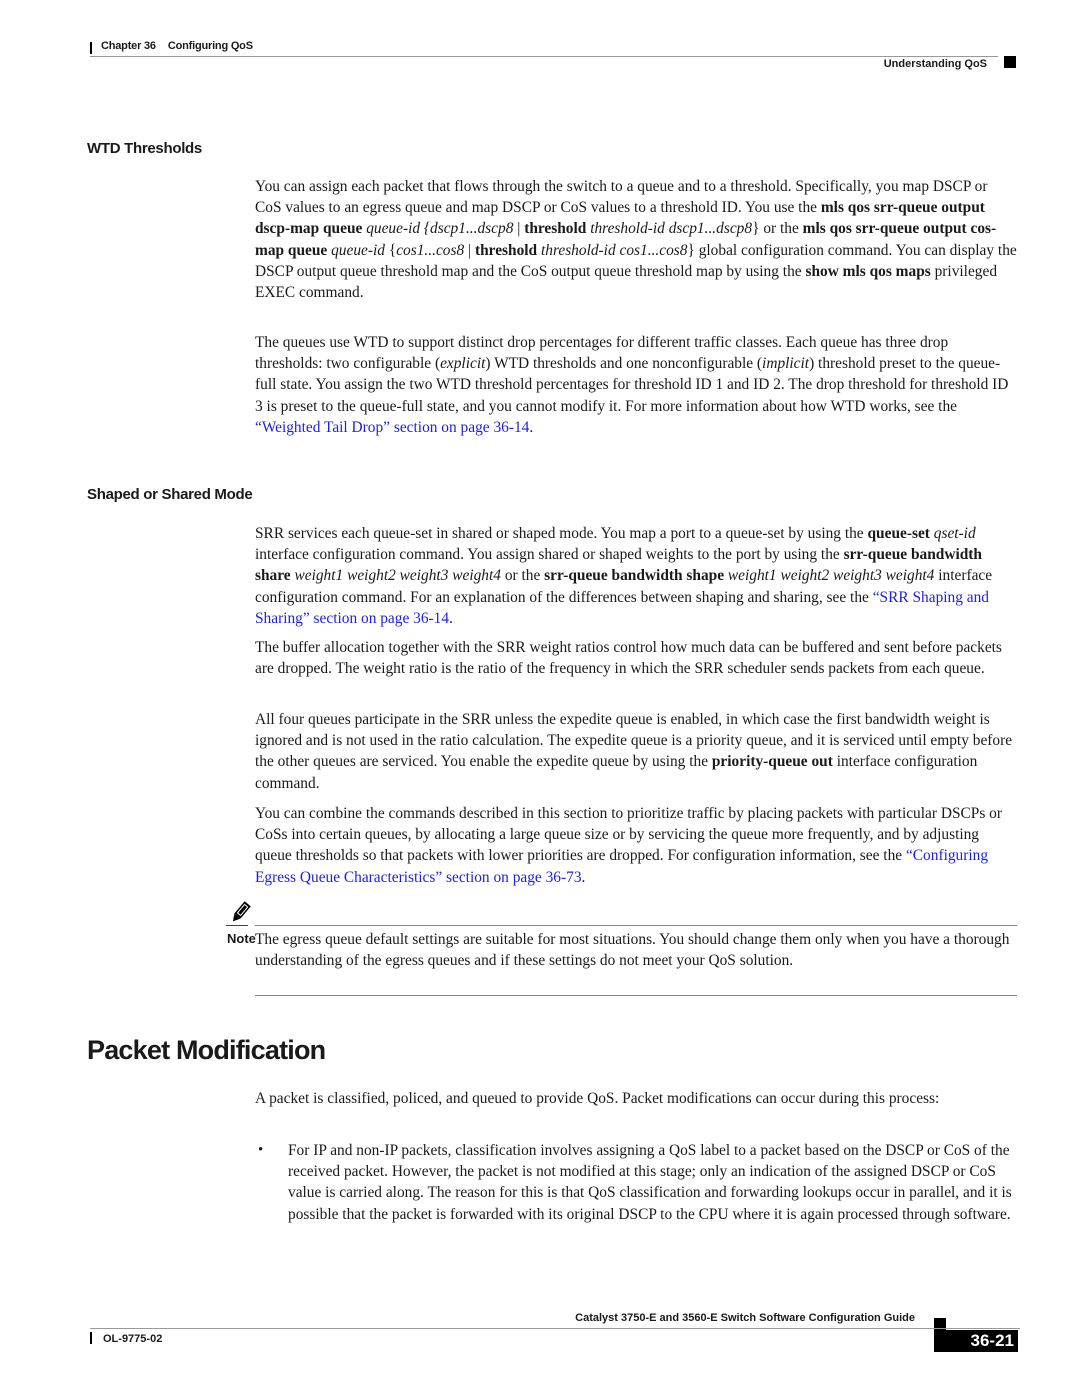  I want to click on header-marker, so click(1010, 62).